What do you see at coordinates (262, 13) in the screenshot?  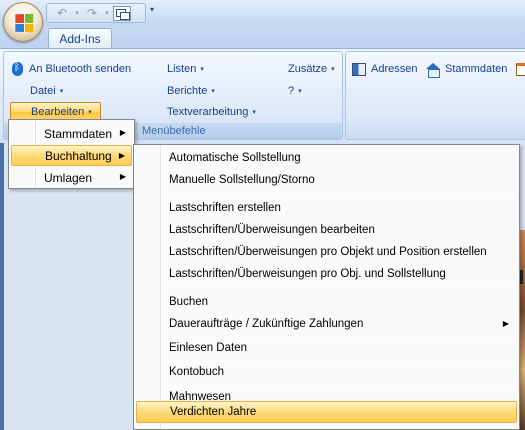 I see `title-bar: ↶ ▾ ↷ ▾ ▾` at bounding box center [262, 13].